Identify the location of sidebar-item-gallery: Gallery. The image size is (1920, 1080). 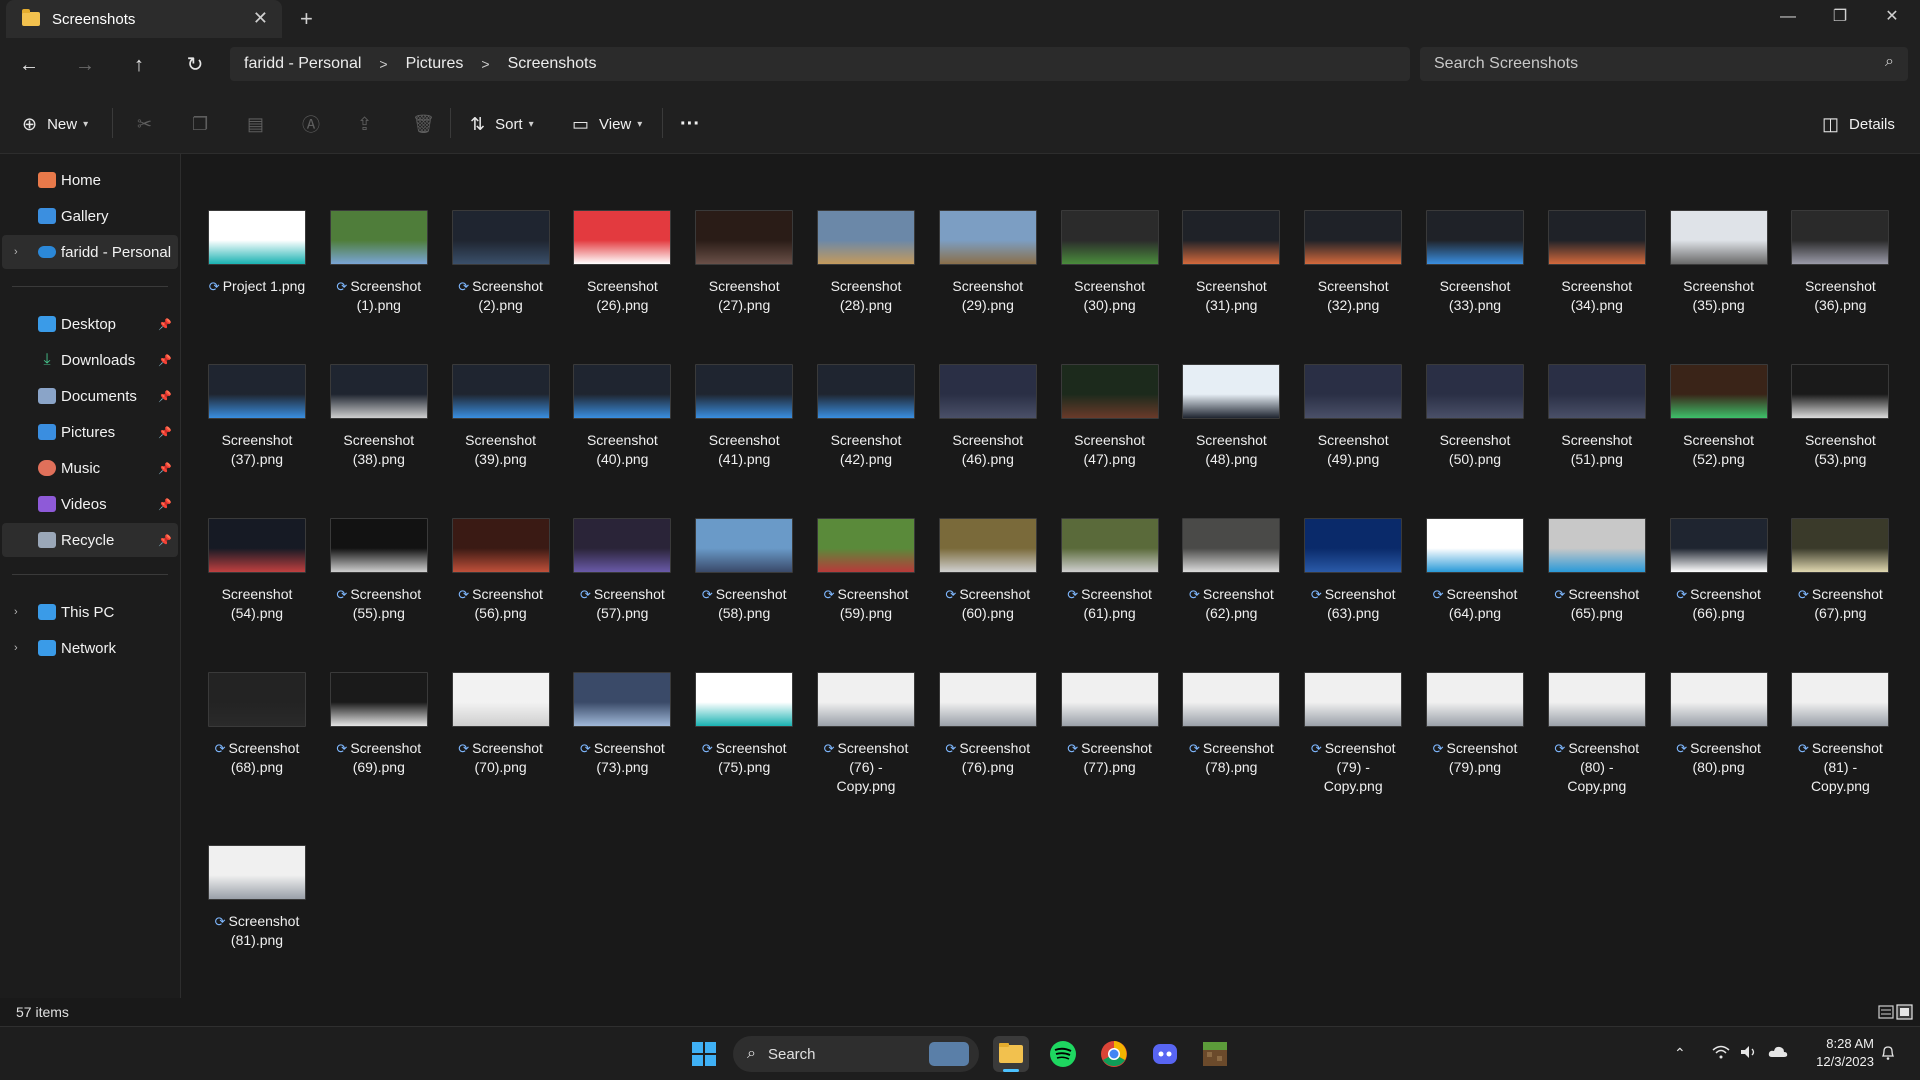
(90, 216).